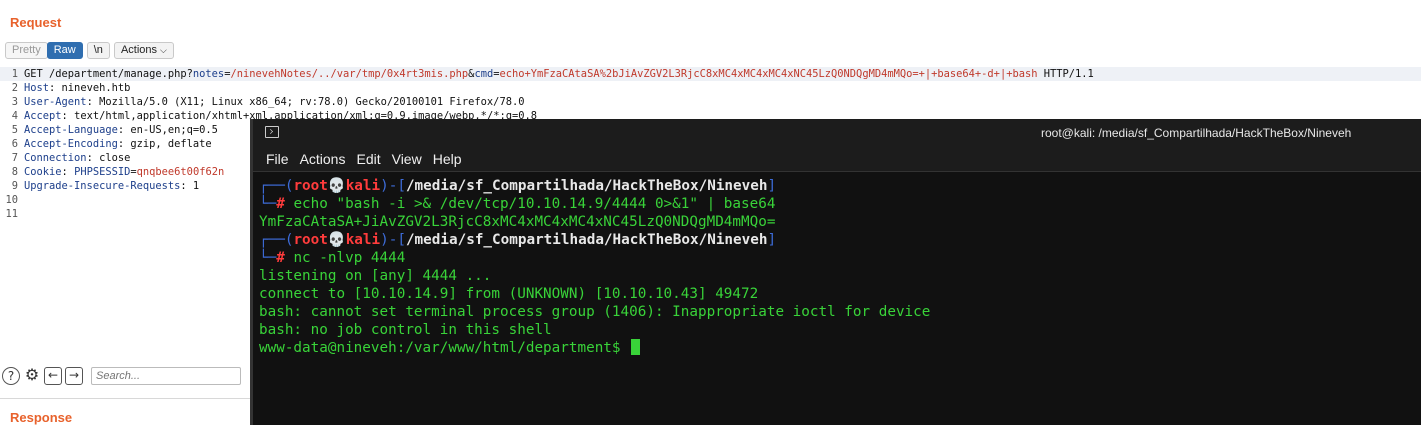 The width and height of the screenshot is (1421, 425). Describe the element at coordinates (332, 258) in the screenshot. I see `command-line-2: └─# nc -nlvp 4444` at that location.